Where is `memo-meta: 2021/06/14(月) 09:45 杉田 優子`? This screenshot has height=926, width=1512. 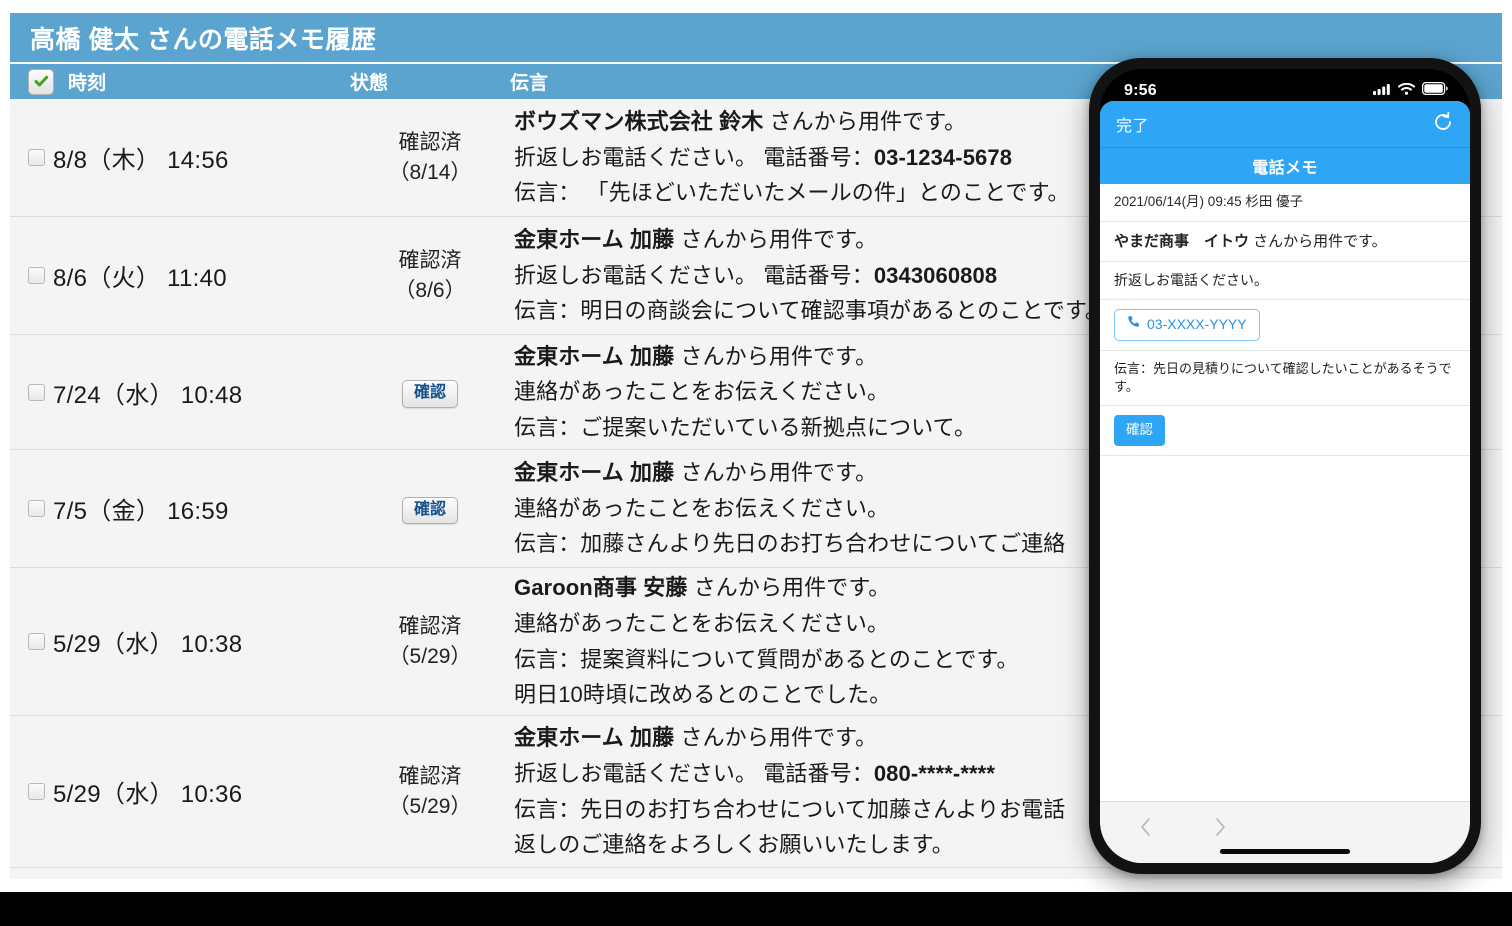
memo-meta: 2021/06/14(月) 09:45 杉田 優子 is located at coordinates (1285, 203).